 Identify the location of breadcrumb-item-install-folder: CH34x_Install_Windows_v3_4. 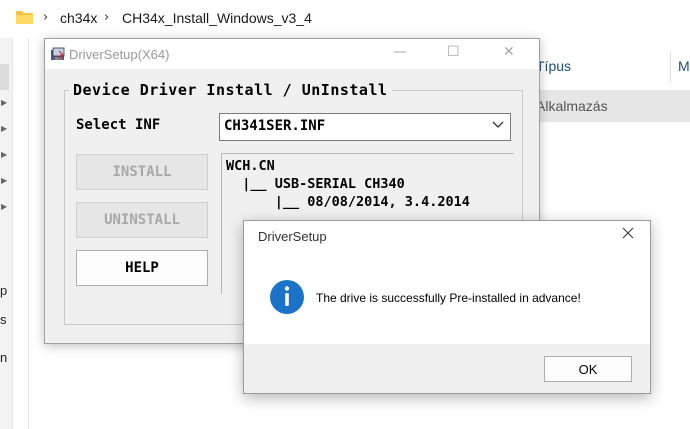
(217, 18).